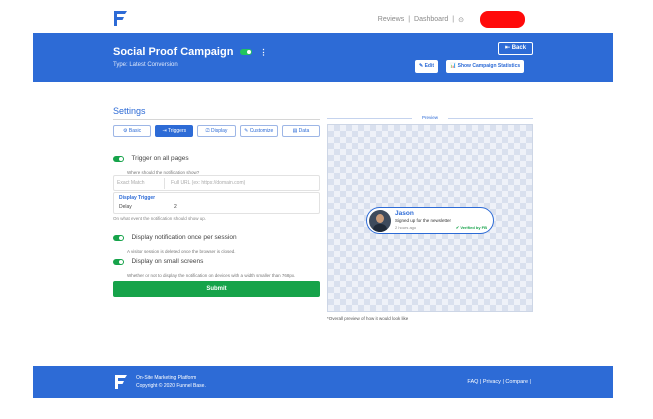 The height and width of the screenshot is (419, 653). What do you see at coordinates (160, 159) in the screenshot?
I see `option-label: Trigger on all pages` at bounding box center [160, 159].